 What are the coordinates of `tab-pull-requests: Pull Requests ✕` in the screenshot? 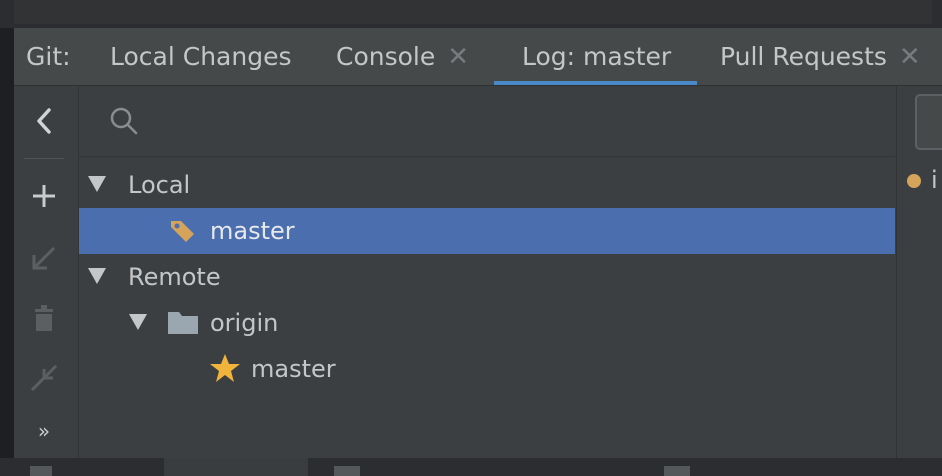 It's located at (820, 56).